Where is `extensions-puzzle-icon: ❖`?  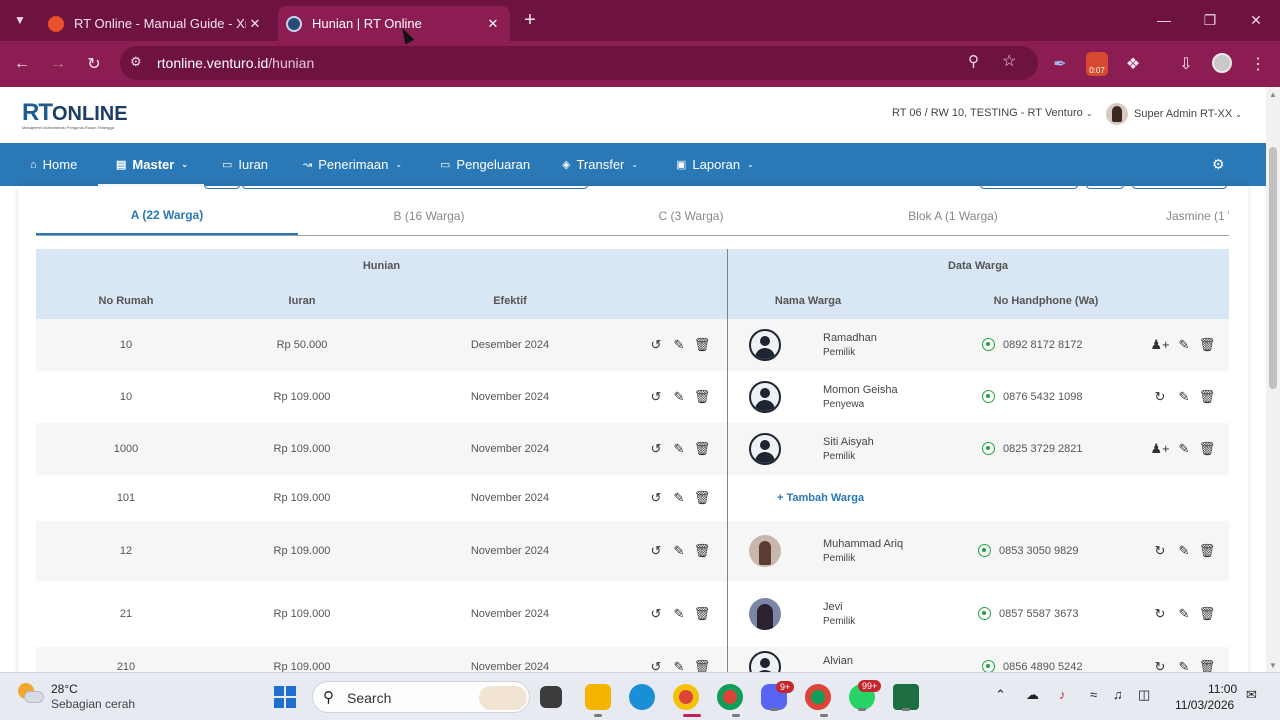 extensions-puzzle-icon: ❖ is located at coordinates (1133, 64).